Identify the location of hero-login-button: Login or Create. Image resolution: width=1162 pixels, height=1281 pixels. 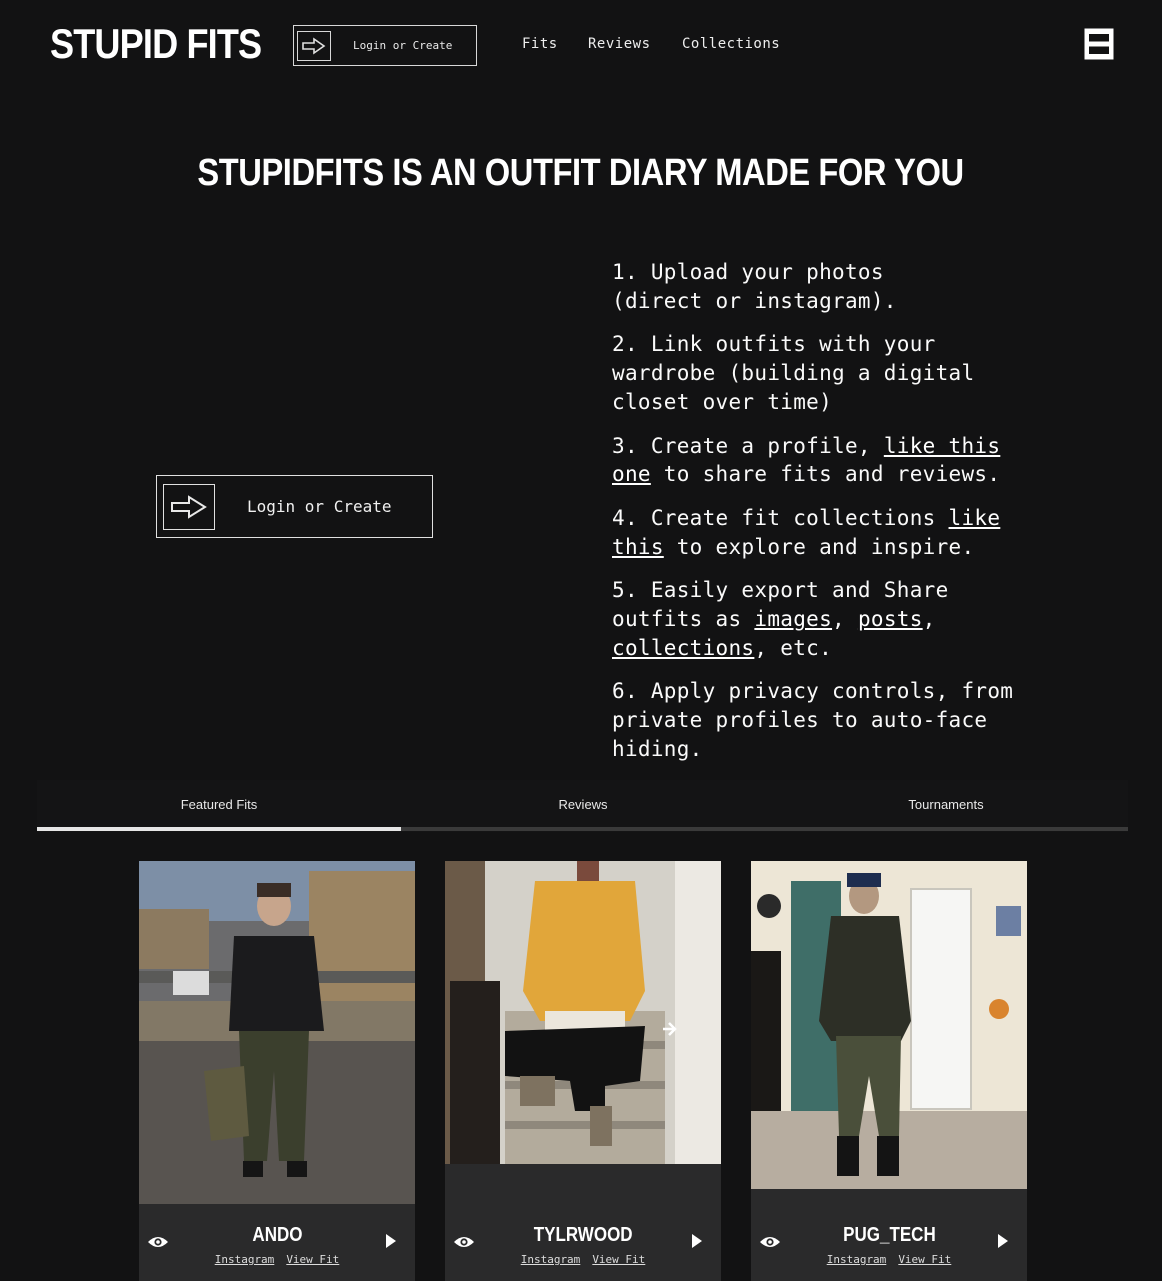
(294, 506).